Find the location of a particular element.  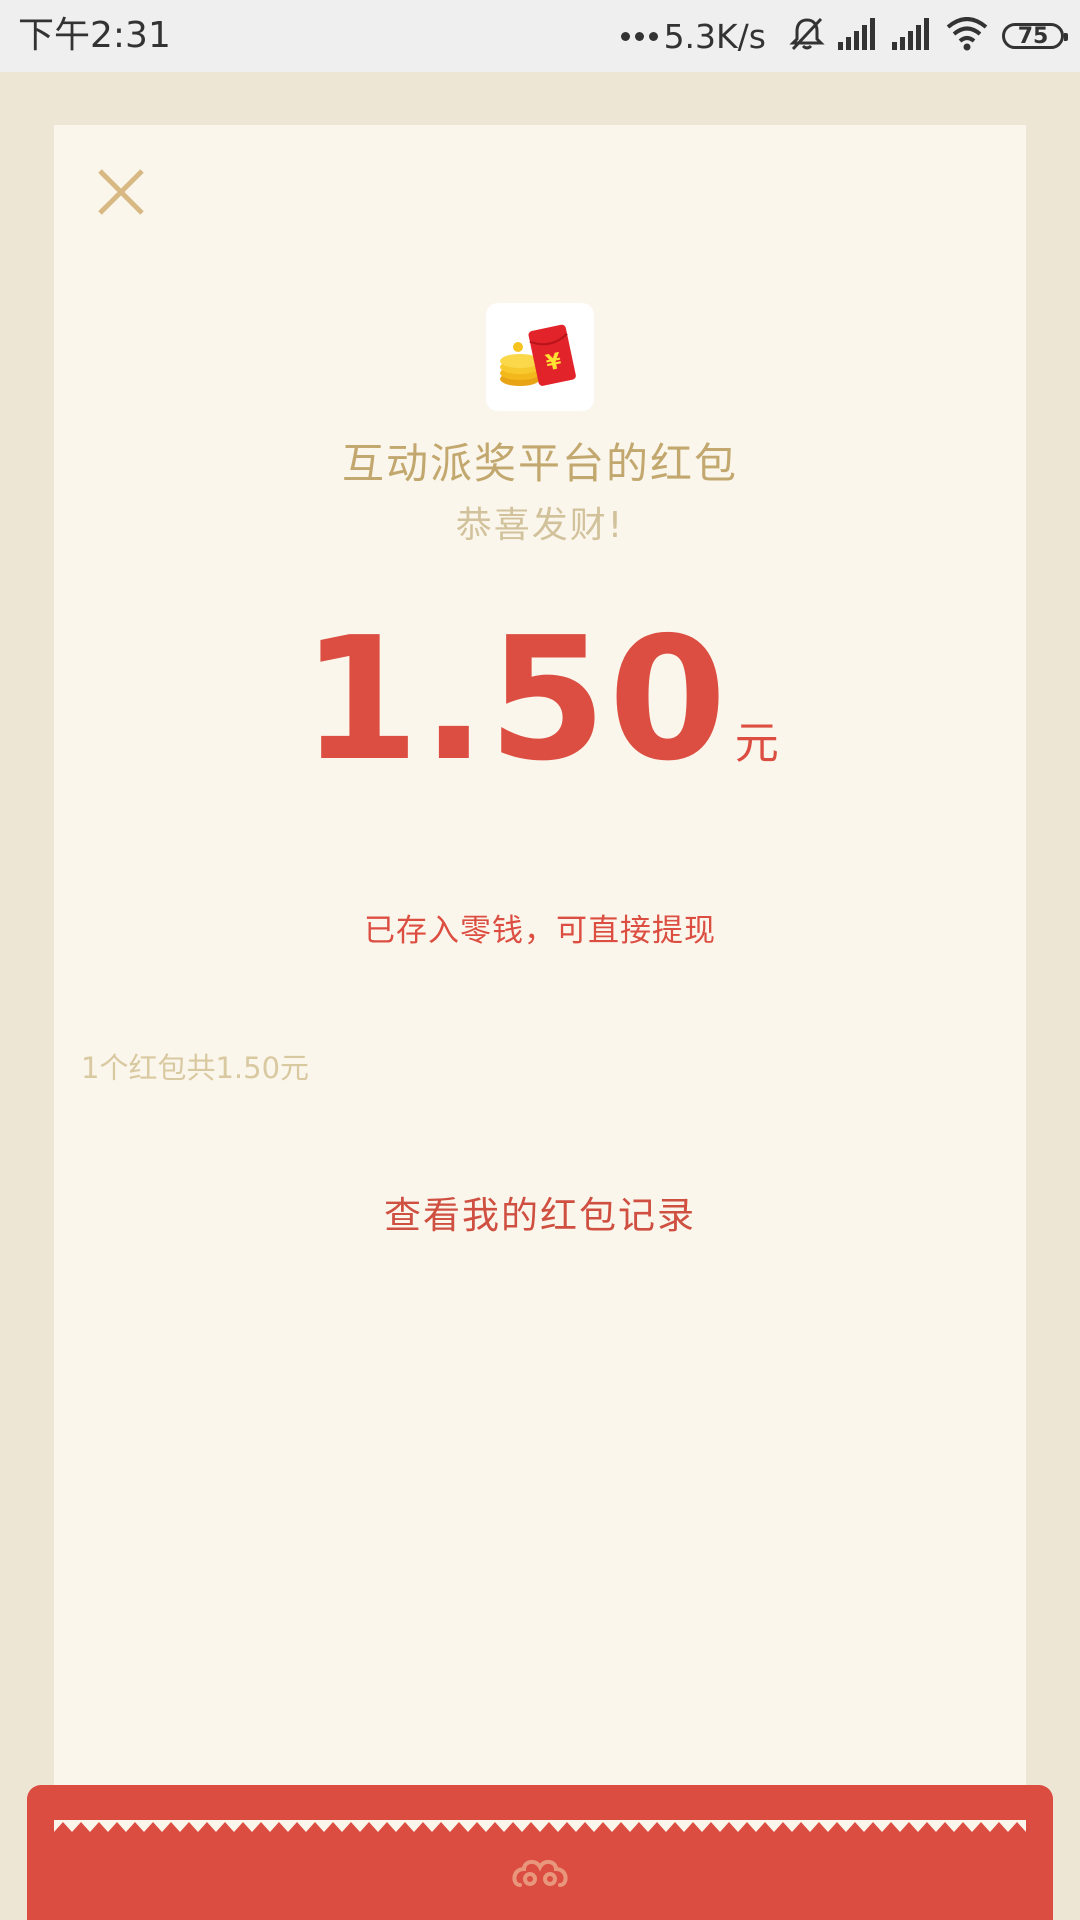

status-time: 下午2:31 is located at coordinates (94, 35).